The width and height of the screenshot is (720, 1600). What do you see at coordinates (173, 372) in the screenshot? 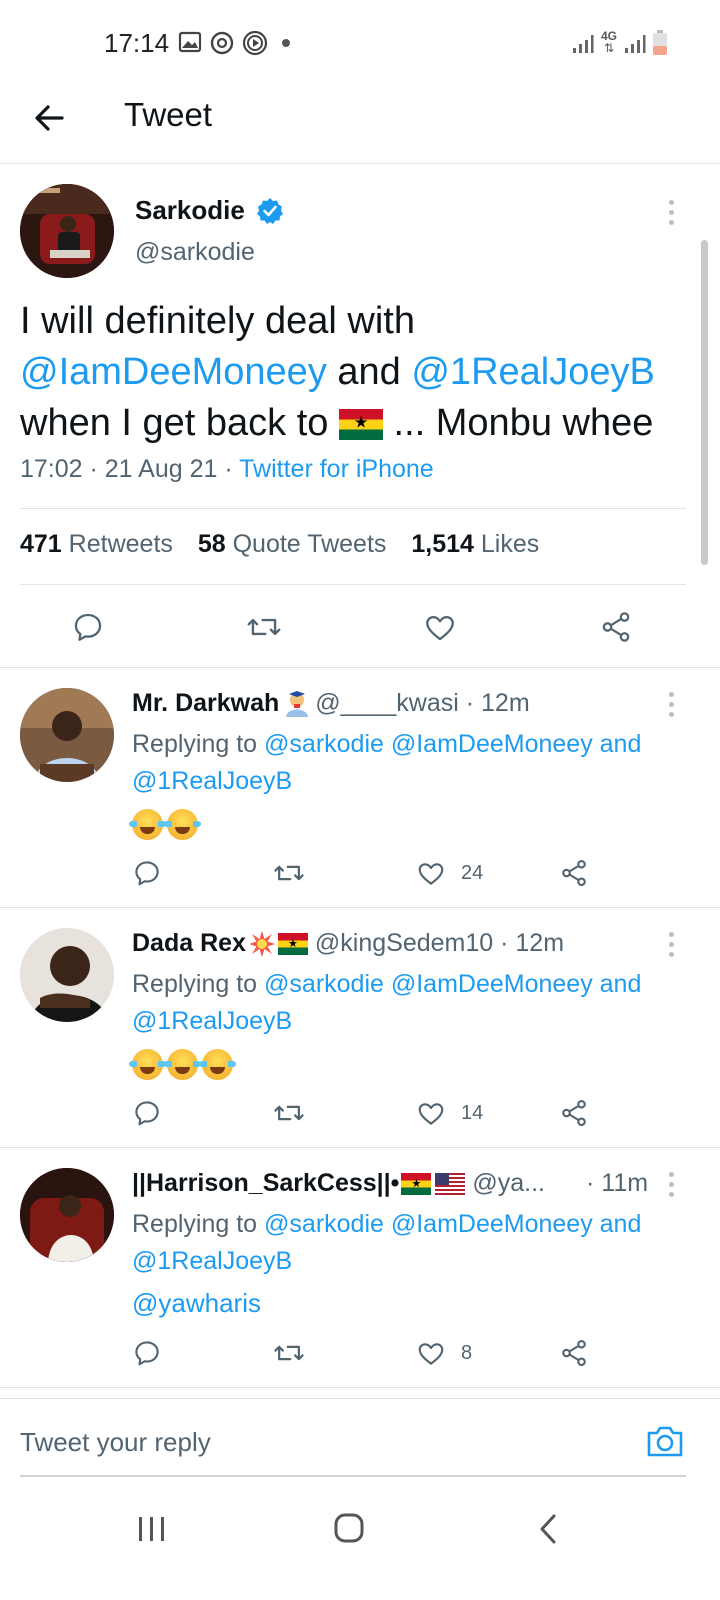
I see `mention-link: @IamDeeMoneey` at bounding box center [173, 372].